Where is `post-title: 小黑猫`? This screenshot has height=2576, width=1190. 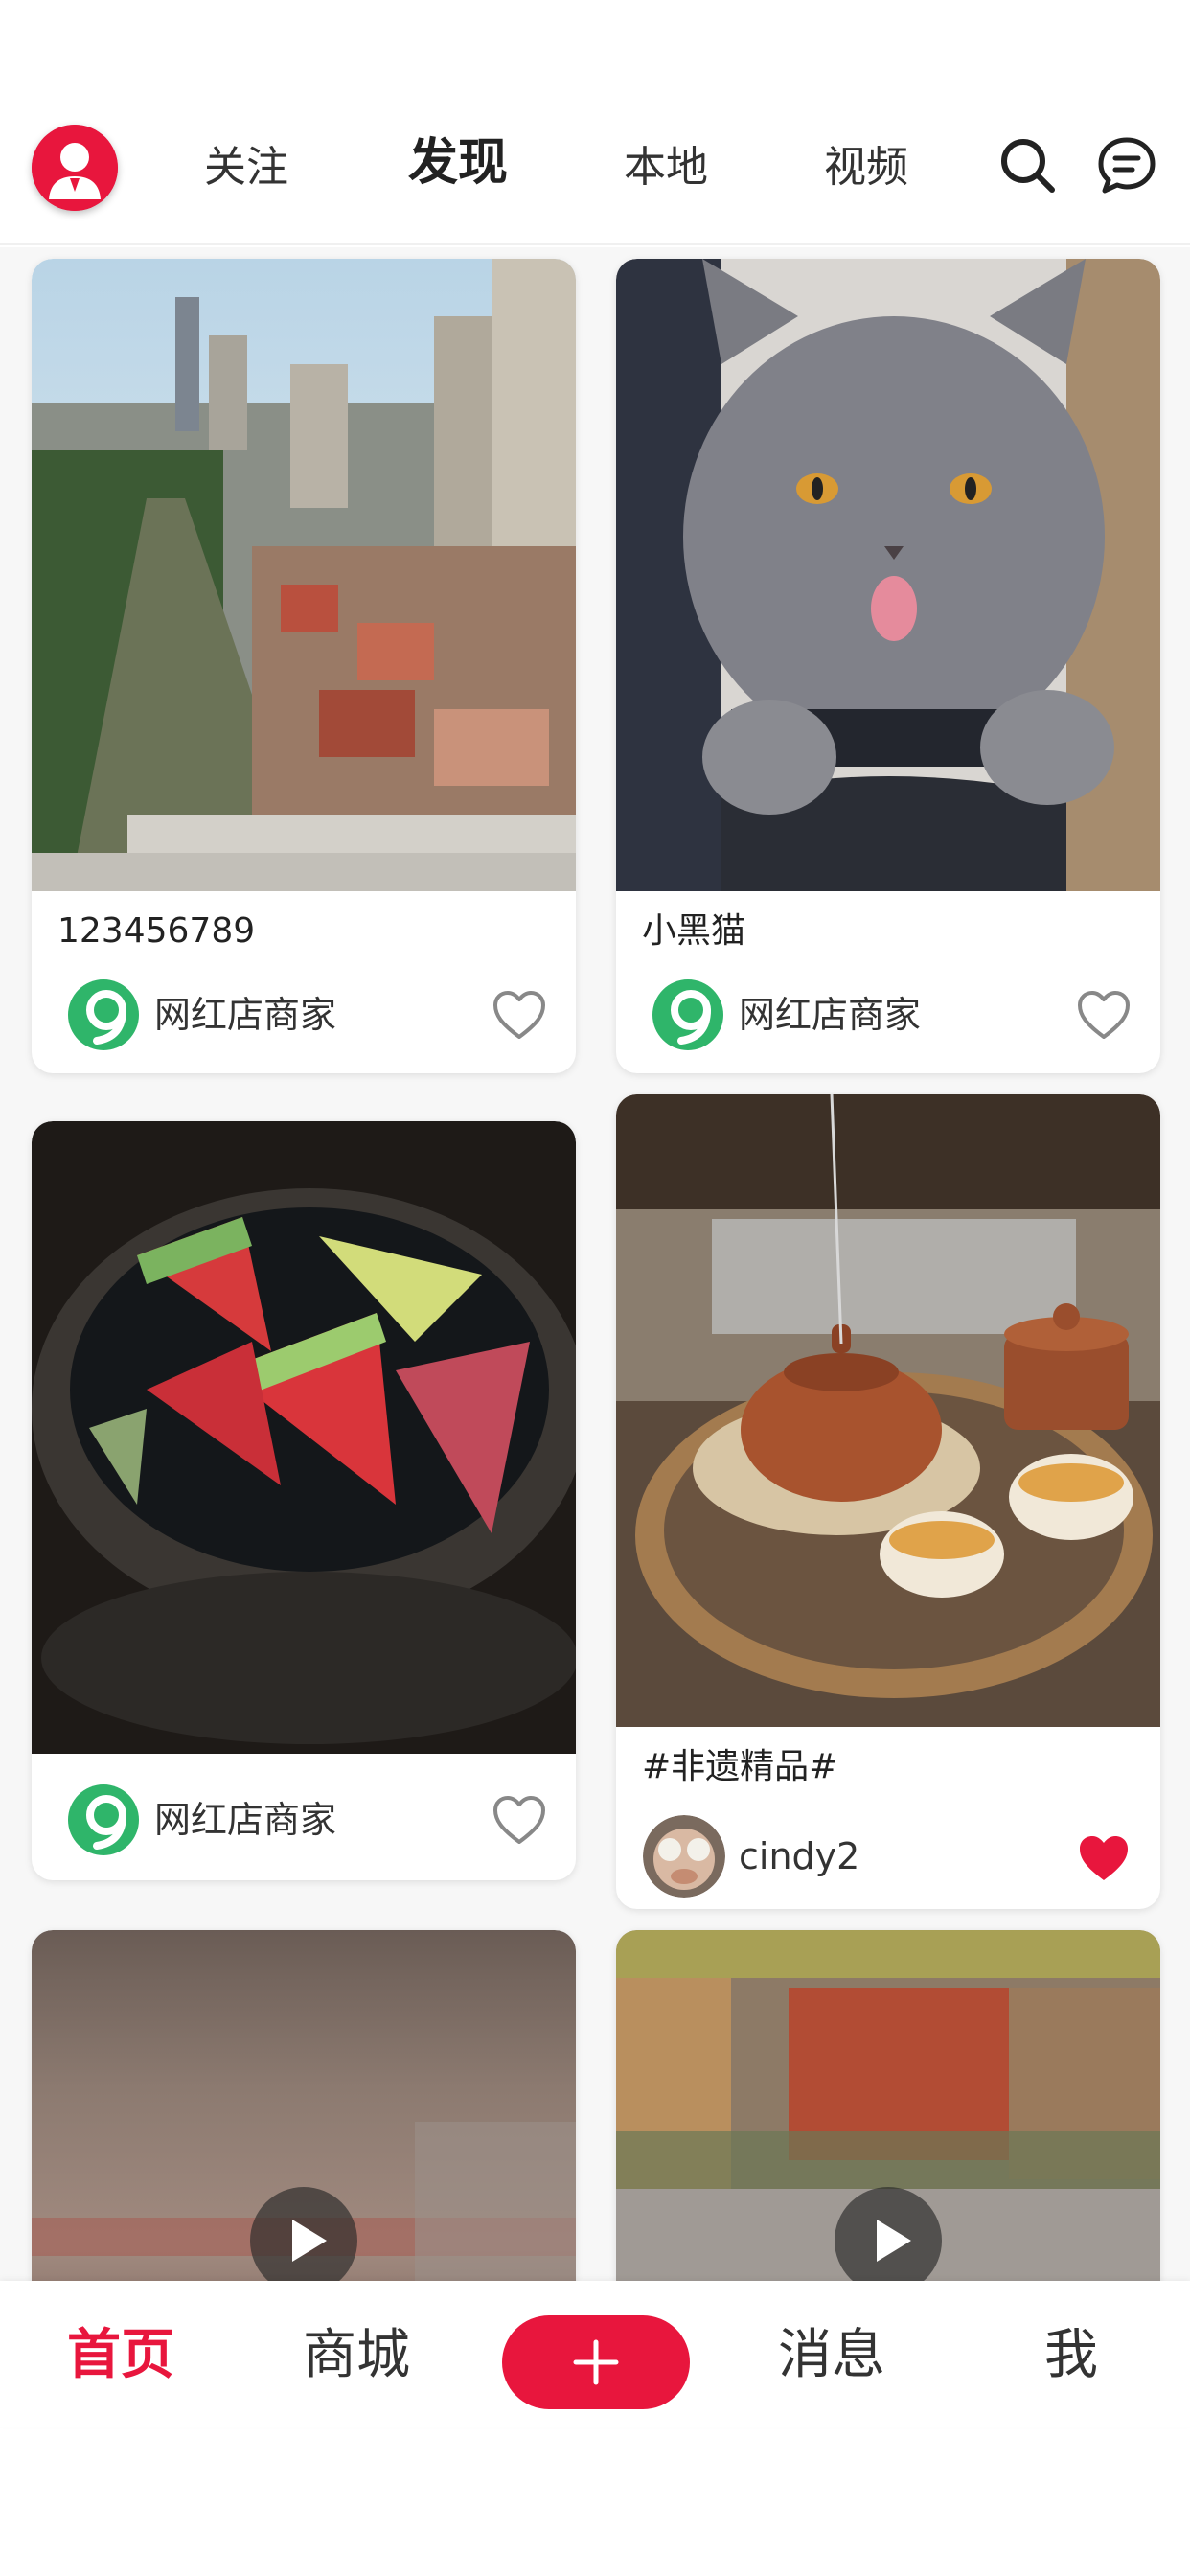
post-title: 小黑猫 is located at coordinates (694, 931).